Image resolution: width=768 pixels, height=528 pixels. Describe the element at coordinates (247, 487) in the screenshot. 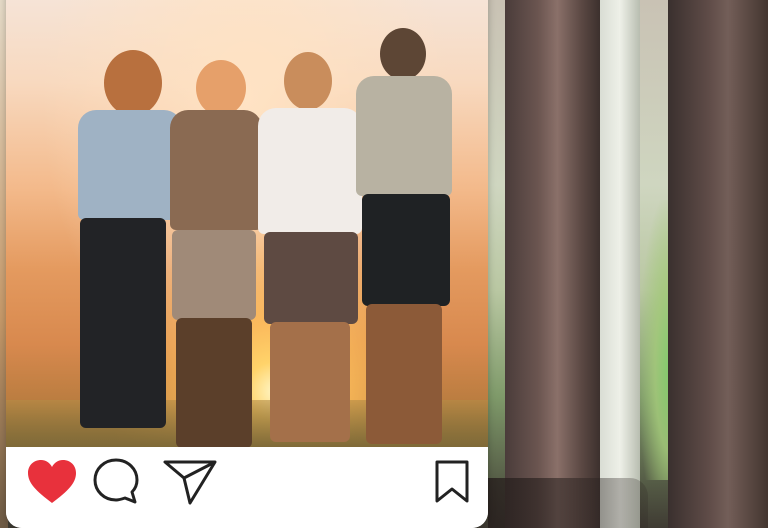

I see `post-action-bar` at that location.